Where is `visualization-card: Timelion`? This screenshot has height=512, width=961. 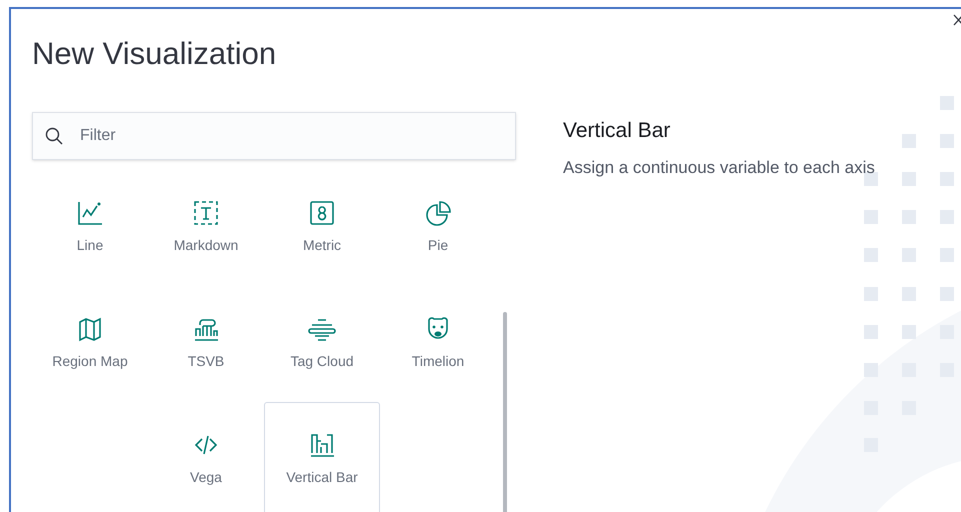
visualization-card: Timelion is located at coordinates (438, 344).